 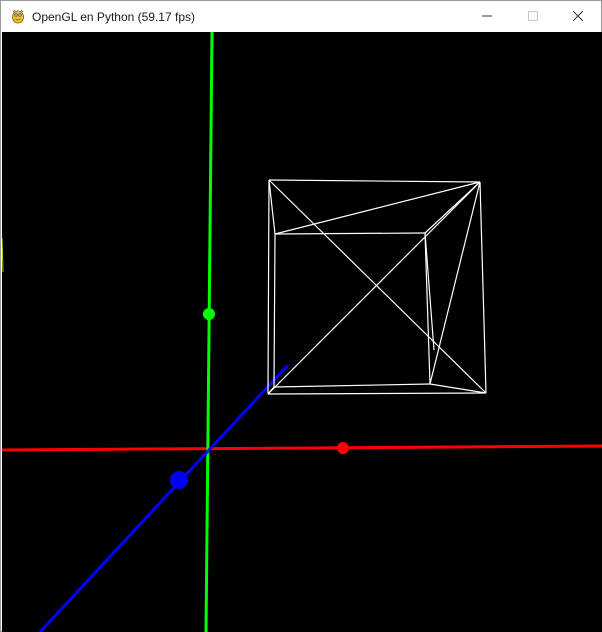 I want to click on maximize-button, so click(x=533, y=16).